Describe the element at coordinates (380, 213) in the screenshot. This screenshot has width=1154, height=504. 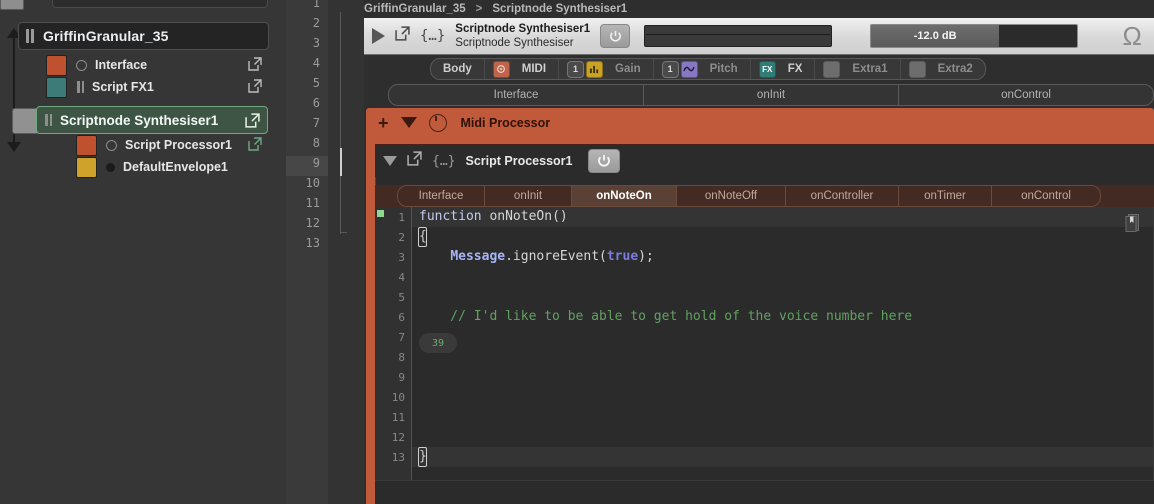
I see `modified-marker-icon` at that location.